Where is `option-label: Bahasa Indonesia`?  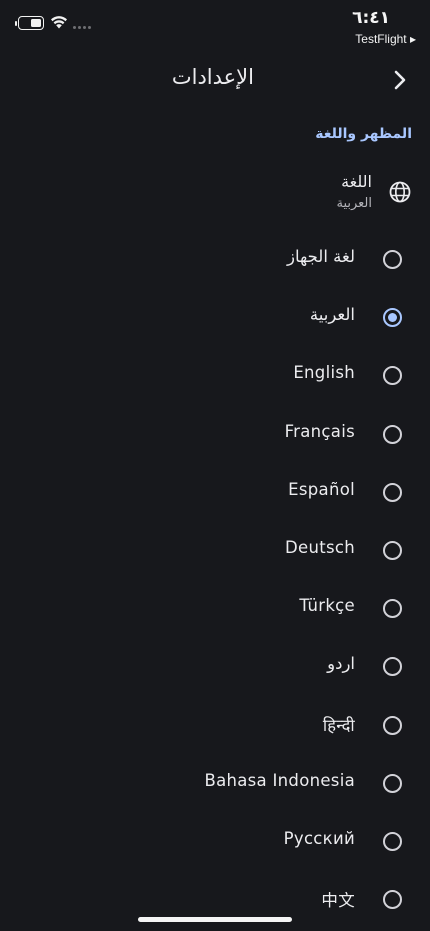
option-label: Bahasa Indonesia is located at coordinates (279, 780).